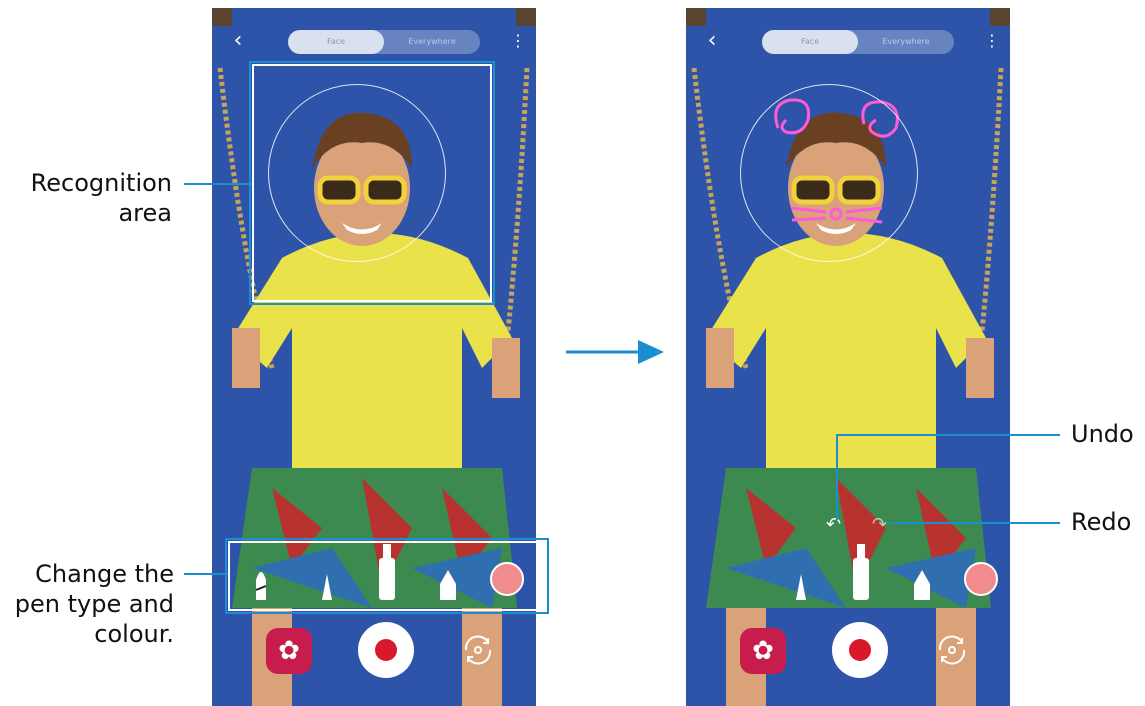 The image size is (1145, 706). I want to click on callout-recognition-area: Recognition area, so click(91, 198).